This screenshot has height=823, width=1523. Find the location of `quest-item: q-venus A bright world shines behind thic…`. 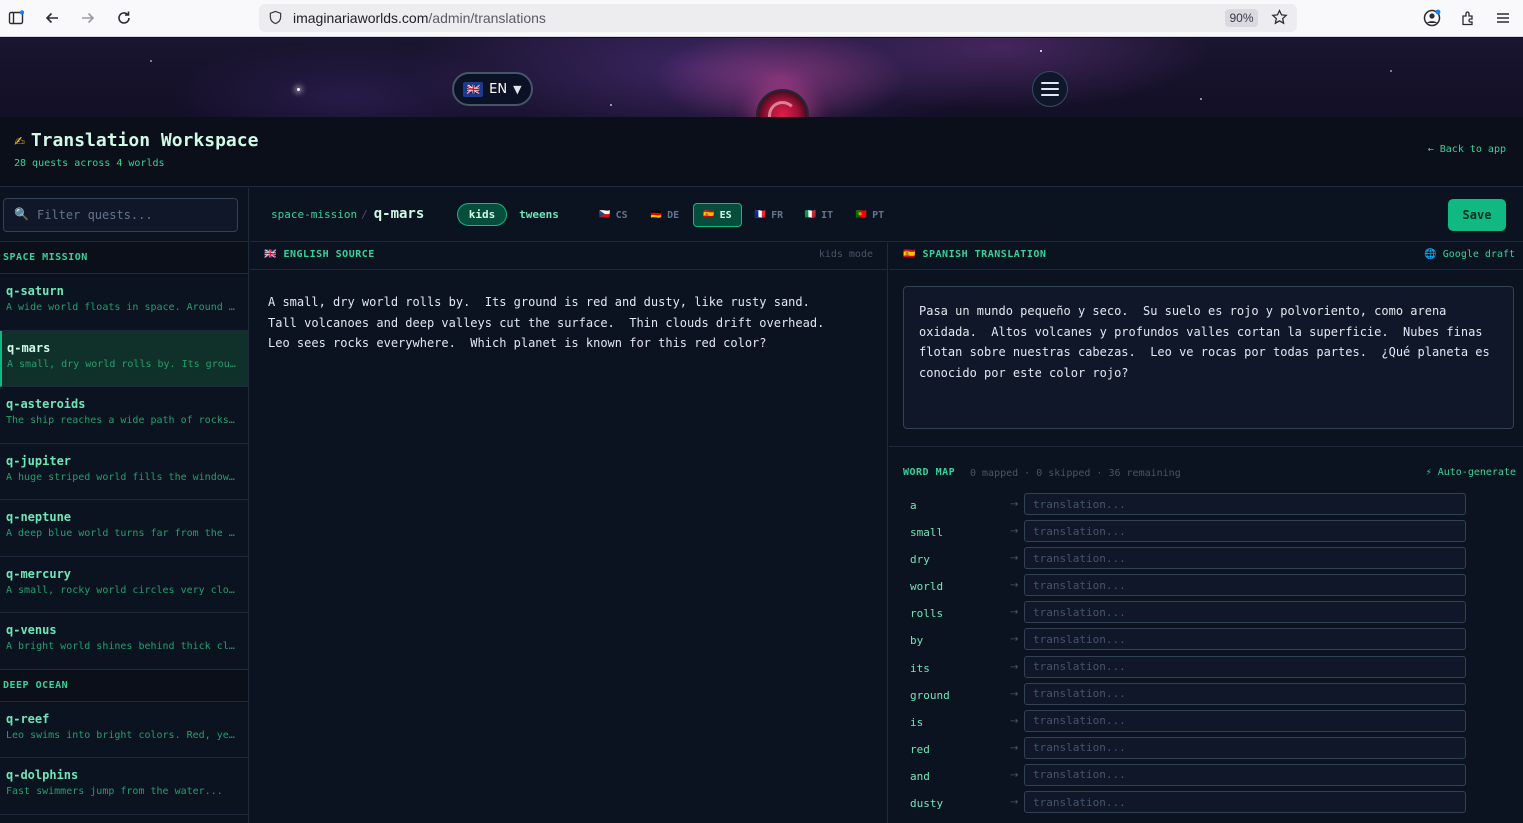

quest-item: q-venus A bright world shines behind thic… is located at coordinates (124, 641).